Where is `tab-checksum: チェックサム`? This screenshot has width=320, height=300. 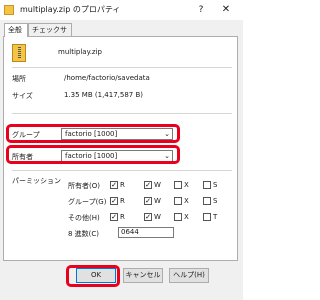
tab-checksum: チェックサム is located at coordinates (50, 34).